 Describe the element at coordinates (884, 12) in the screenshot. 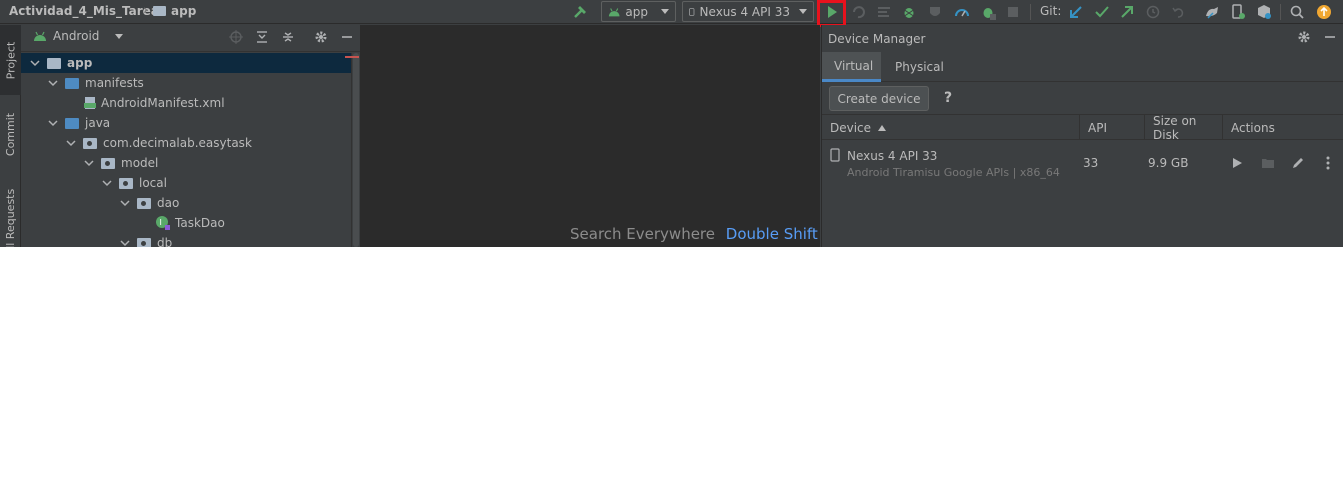

I see `apply-code-changes-icon` at that location.